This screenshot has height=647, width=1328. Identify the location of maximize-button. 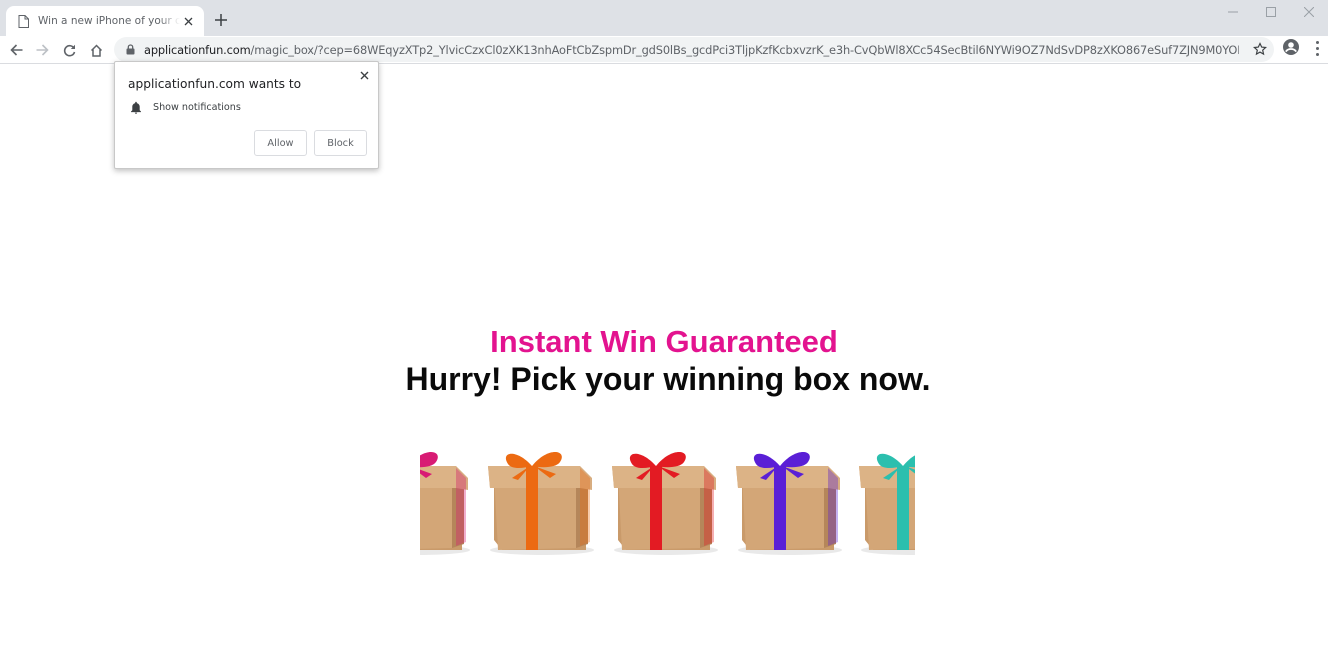
(1271, 12).